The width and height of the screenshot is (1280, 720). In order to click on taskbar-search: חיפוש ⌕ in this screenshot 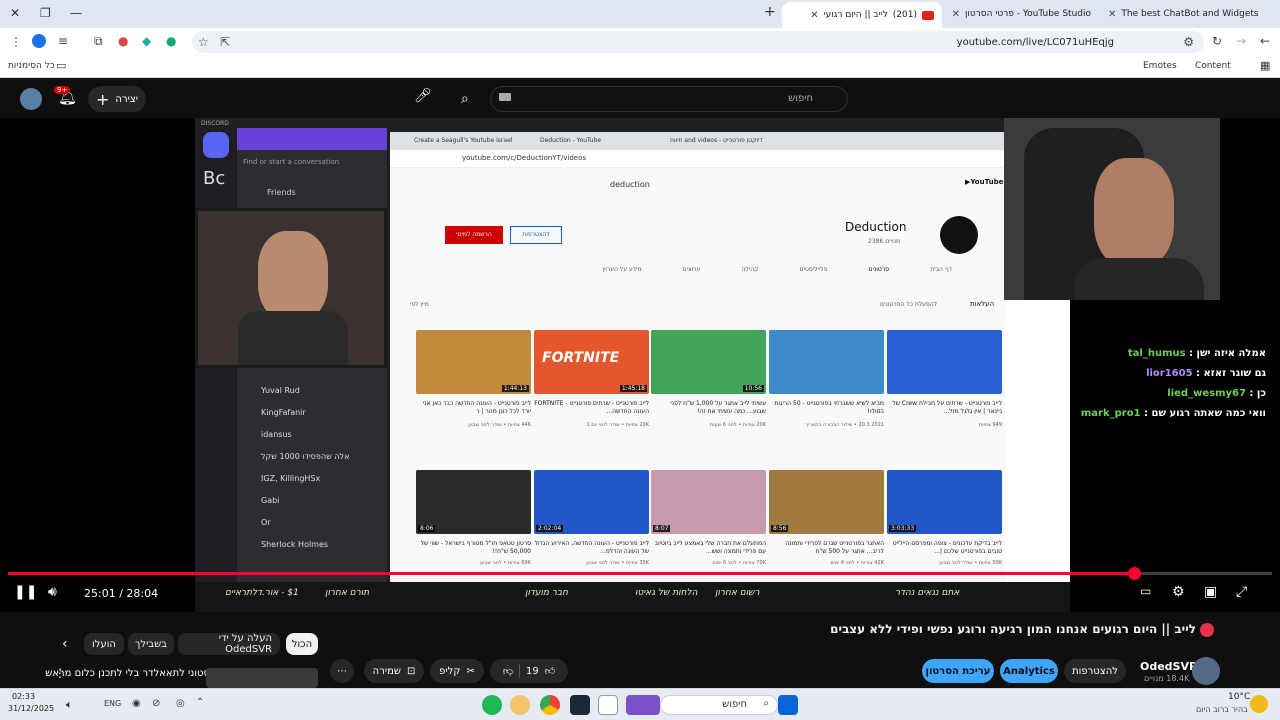, I will do `click(719, 705)`.